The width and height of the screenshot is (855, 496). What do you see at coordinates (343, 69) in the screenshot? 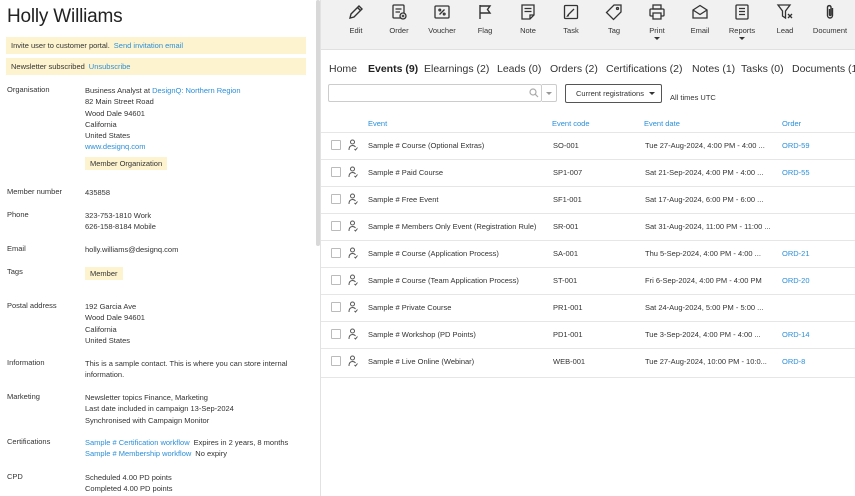
I see `tab-home: Home` at bounding box center [343, 69].